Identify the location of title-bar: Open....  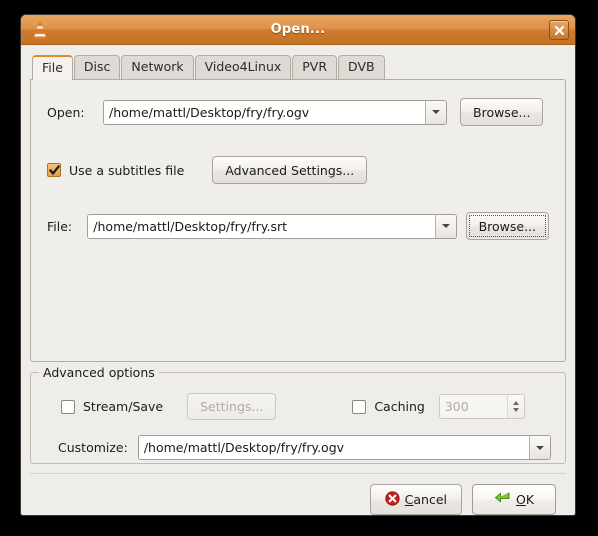
(298, 30).